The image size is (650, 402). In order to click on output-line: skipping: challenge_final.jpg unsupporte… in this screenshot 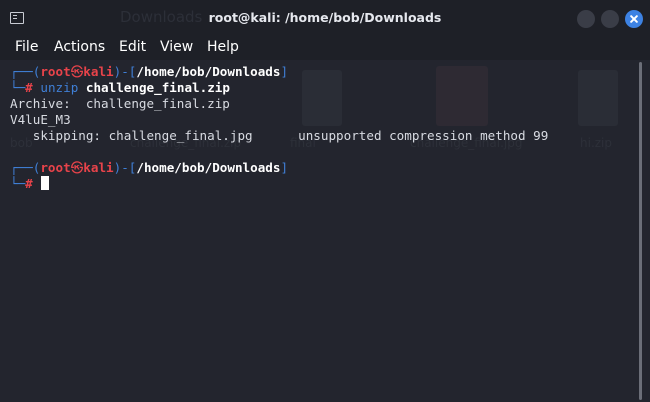, I will do `click(279, 135)`.